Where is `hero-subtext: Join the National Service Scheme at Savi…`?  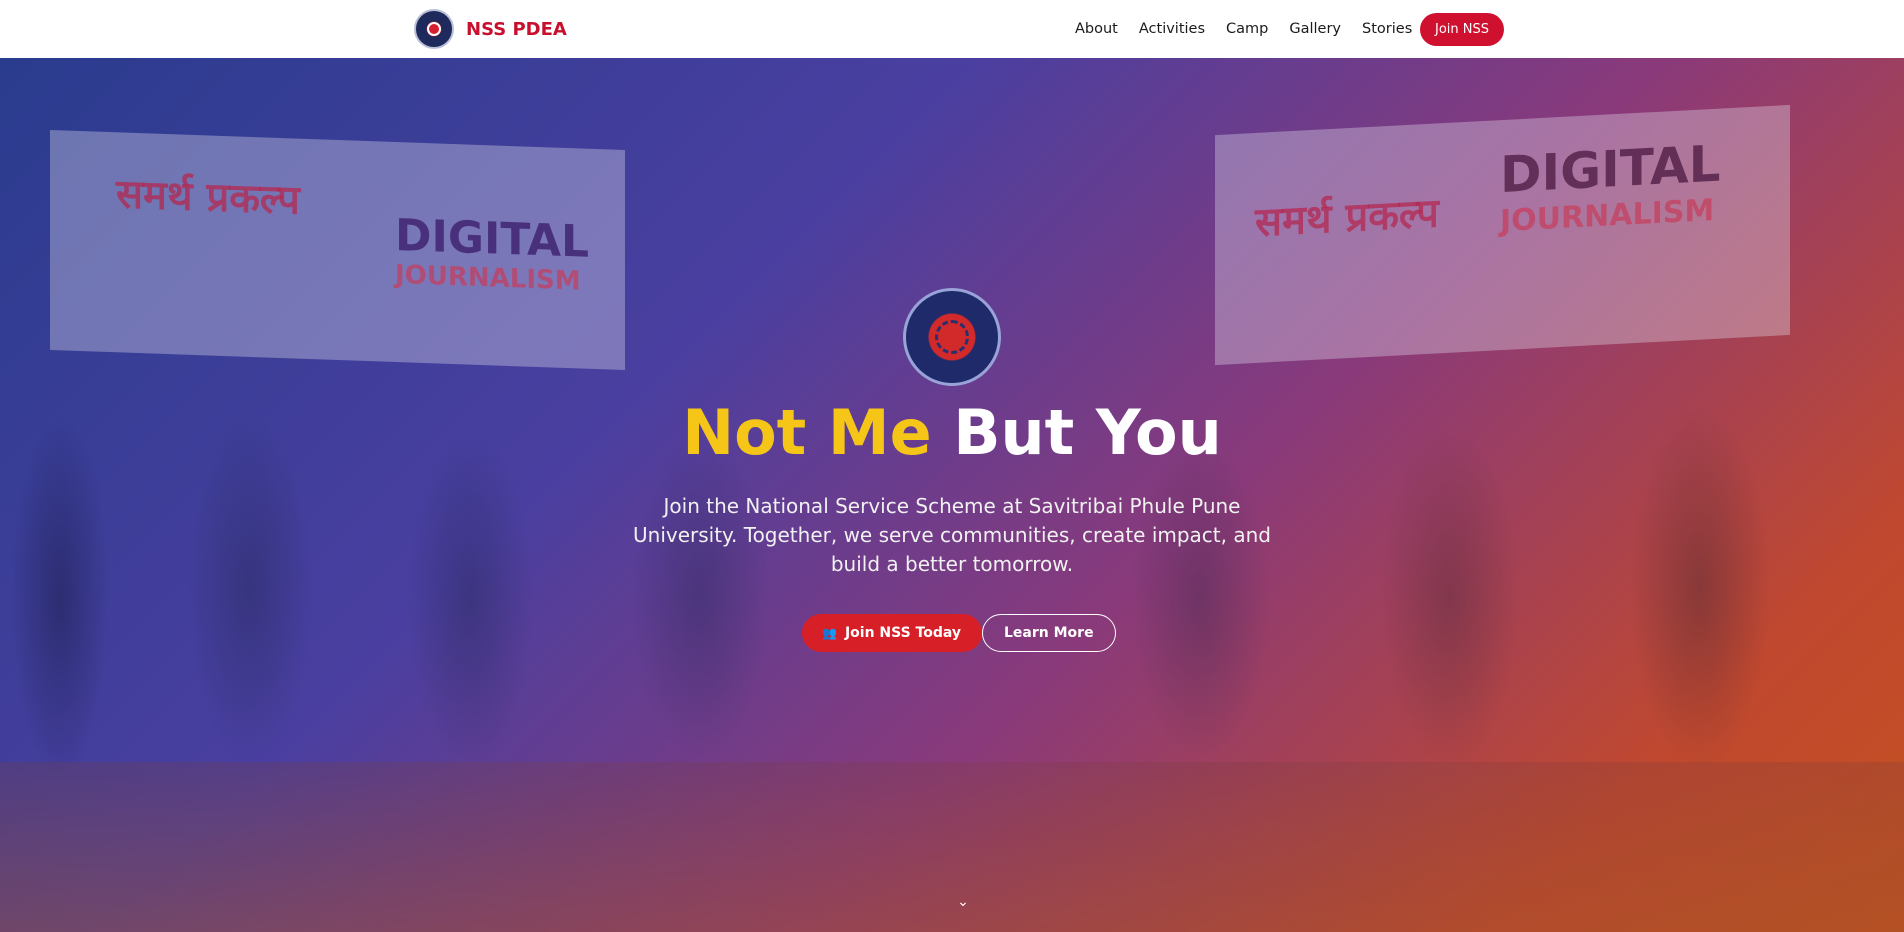 hero-subtext: Join the National Service Scheme at Savi… is located at coordinates (952, 535).